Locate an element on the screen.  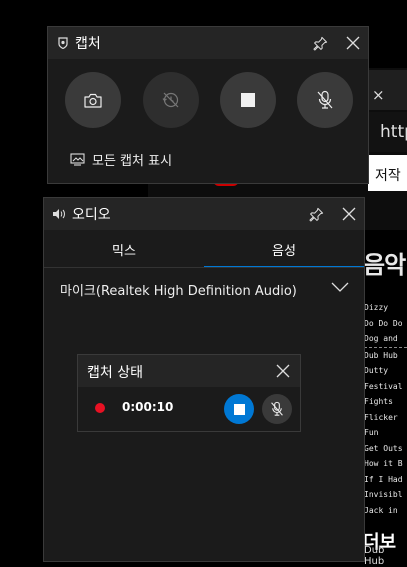
background-song-item: If I Had is located at coordinates (385, 480).